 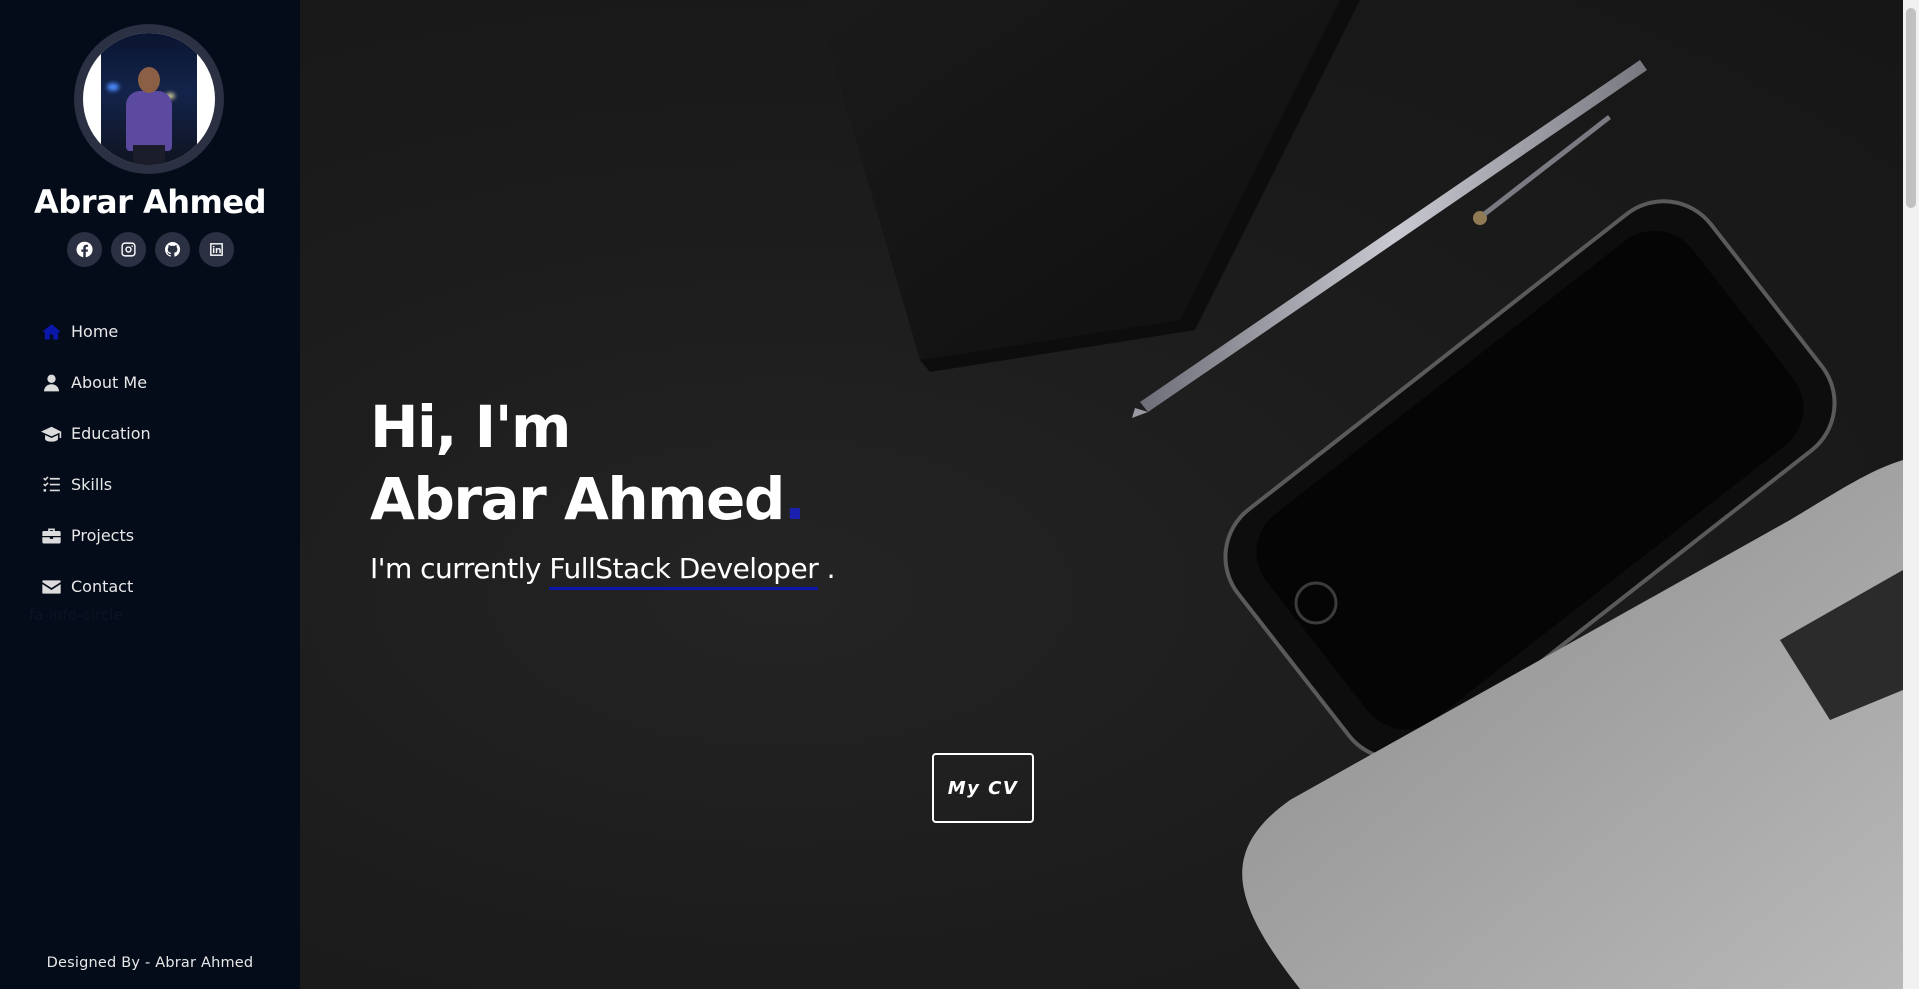 I want to click on github-link, so click(x=172, y=249).